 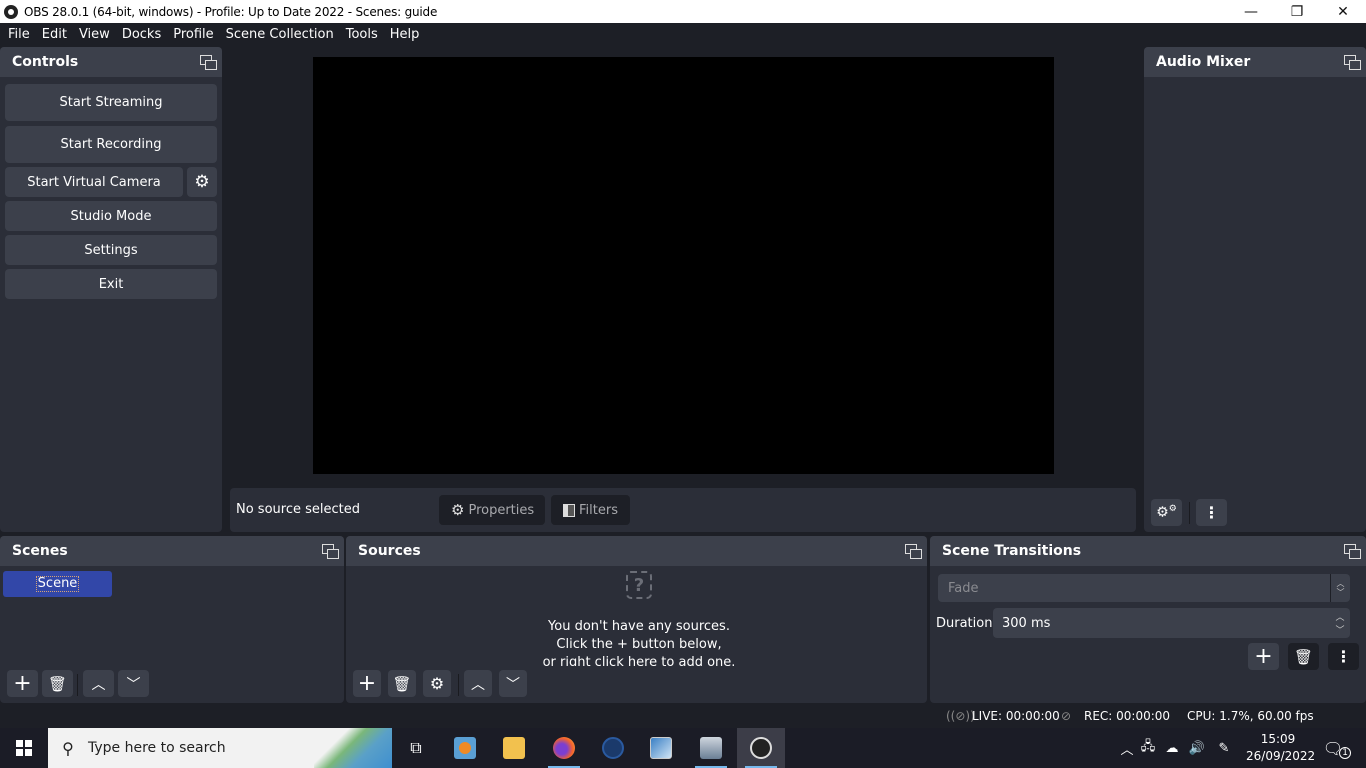 What do you see at coordinates (98, 683) in the screenshot?
I see `move-scene-up-button: ︿` at bounding box center [98, 683].